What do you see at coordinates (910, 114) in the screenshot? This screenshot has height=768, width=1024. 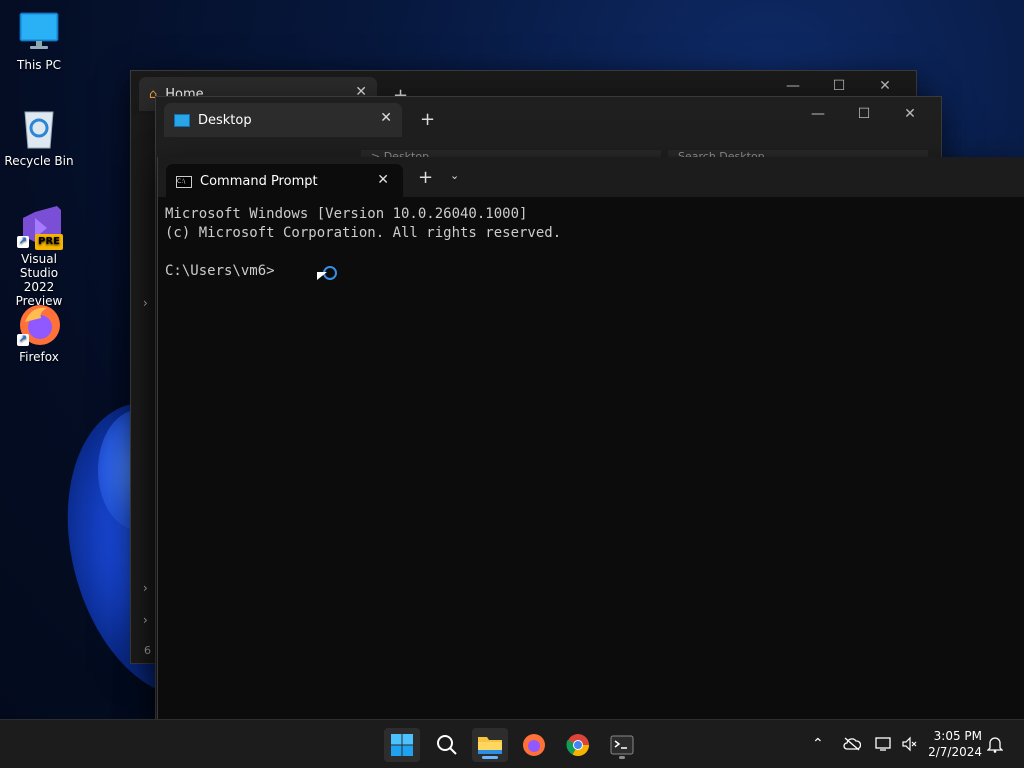 I see `close-button: ✕` at bounding box center [910, 114].